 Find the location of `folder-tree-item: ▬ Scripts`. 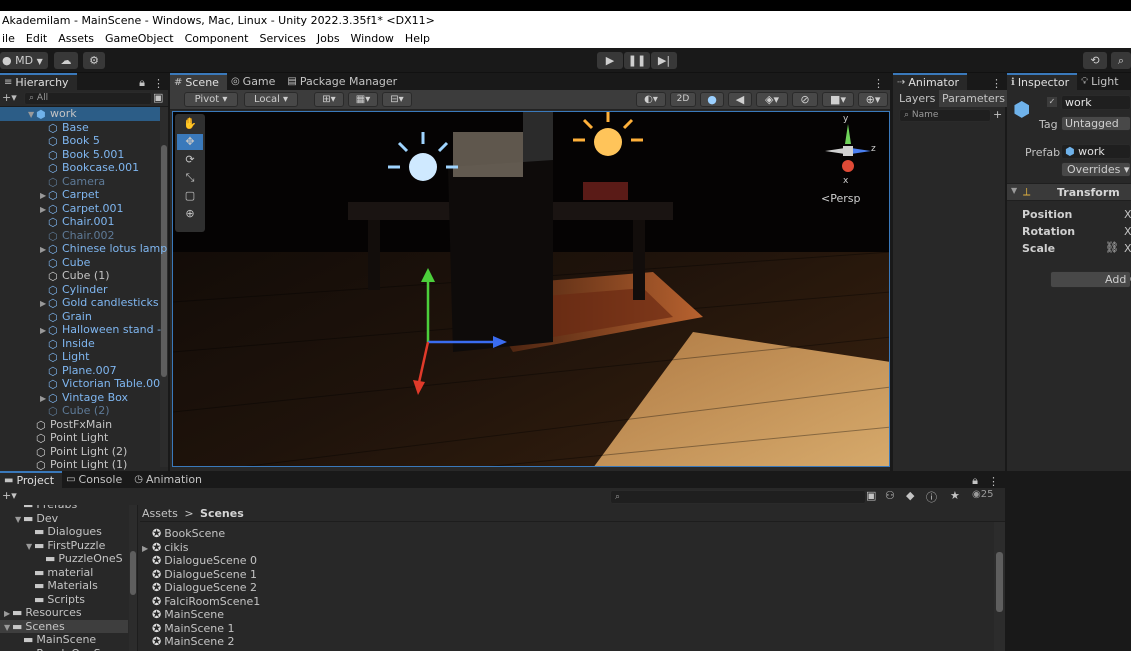

folder-tree-item: ▬ Scripts is located at coordinates (64, 600).